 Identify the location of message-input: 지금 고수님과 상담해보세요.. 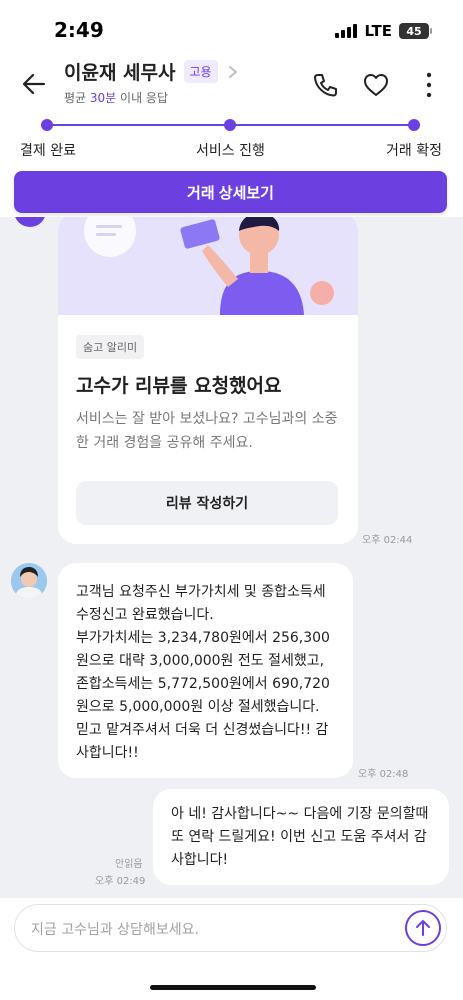
(230, 928).